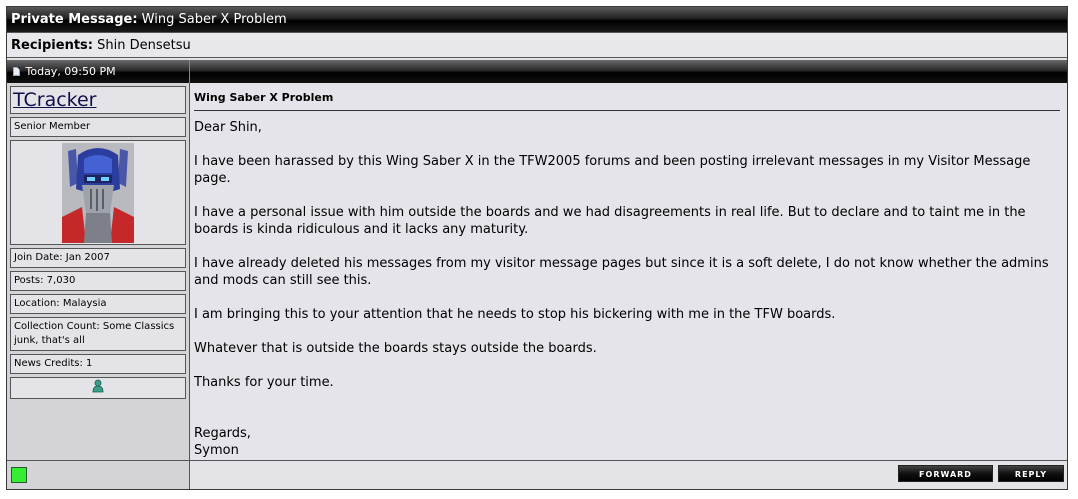 This screenshot has width=1078, height=499. What do you see at coordinates (214, 19) in the screenshot?
I see `pm-title-value: Wing Saber X Problem` at bounding box center [214, 19].